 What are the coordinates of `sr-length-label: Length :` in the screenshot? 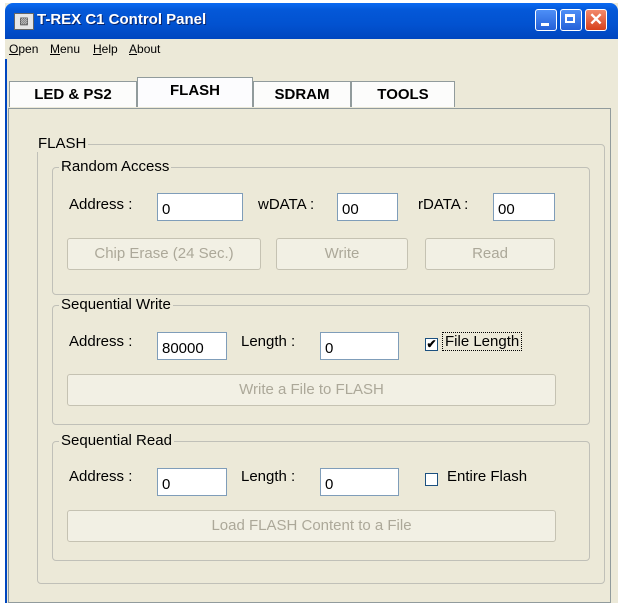 It's located at (268, 476).